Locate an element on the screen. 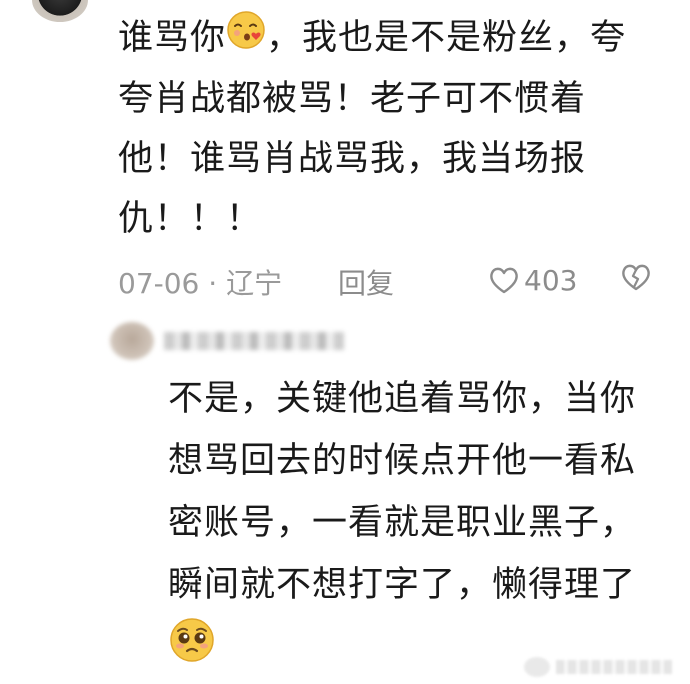  reply-author is located at coordinates (230, 340).